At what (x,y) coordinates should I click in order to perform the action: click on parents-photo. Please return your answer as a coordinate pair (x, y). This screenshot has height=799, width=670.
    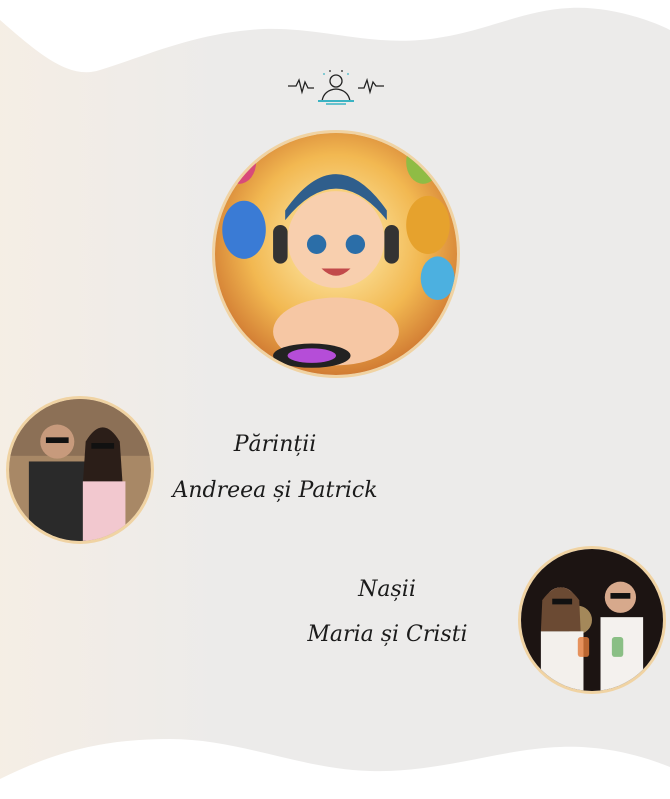
    Looking at the image, I should click on (80, 470).